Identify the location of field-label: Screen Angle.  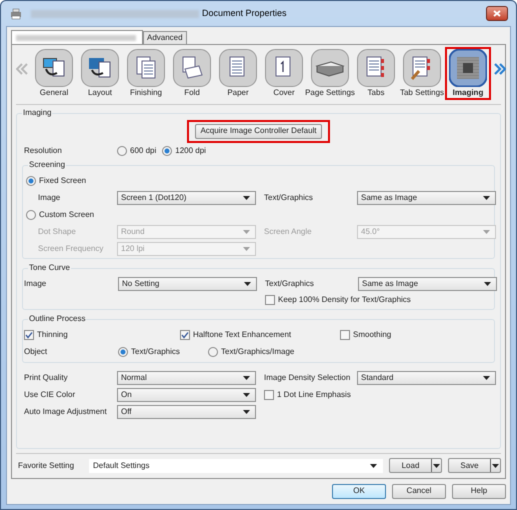
(288, 232).